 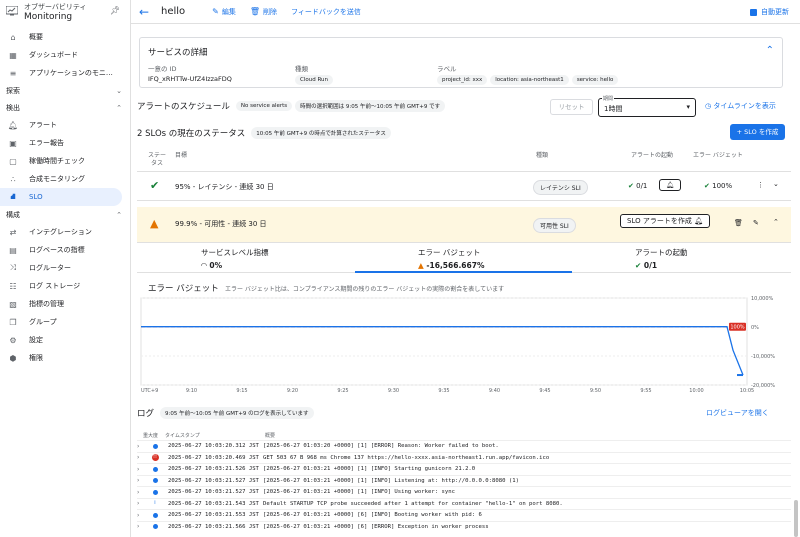 What do you see at coordinates (235, 258) in the screenshot?
I see `tab-sli: サービスレベル指標 ◠ 0%` at bounding box center [235, 258].